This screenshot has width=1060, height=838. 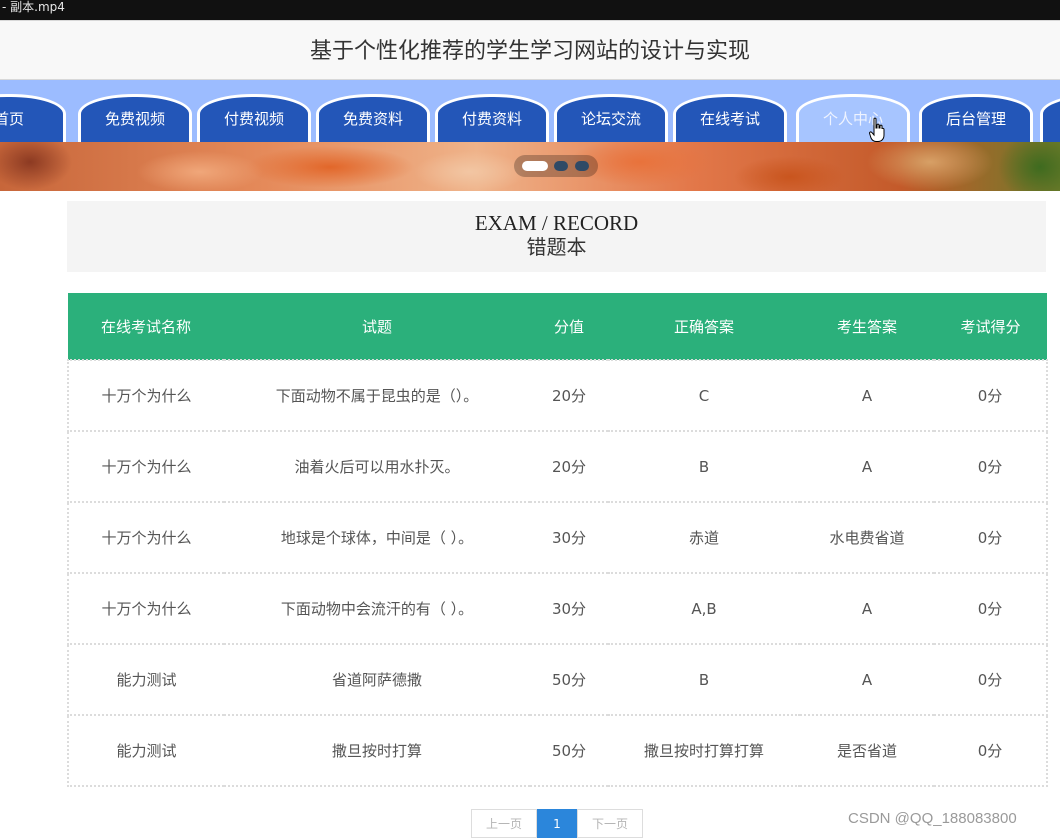 I want to click on table-row: 十万个为什么 下面动物不属于昆虫的是（）。 20分 C A 0分, so click(x=557, y=395).